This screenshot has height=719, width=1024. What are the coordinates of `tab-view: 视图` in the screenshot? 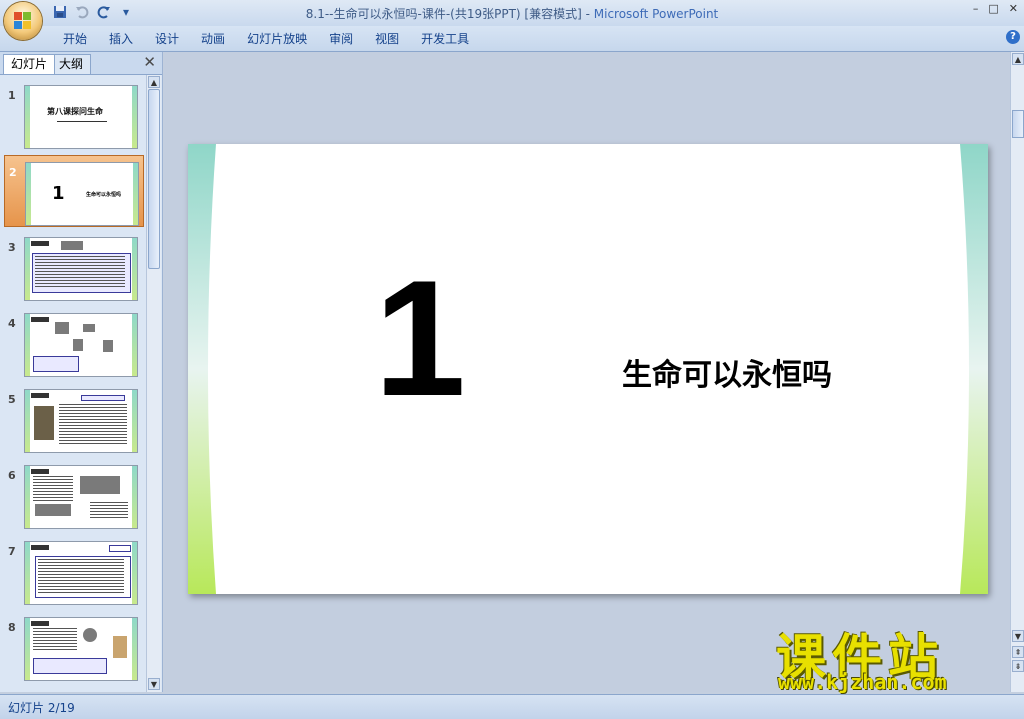 It's located at (387, 39).